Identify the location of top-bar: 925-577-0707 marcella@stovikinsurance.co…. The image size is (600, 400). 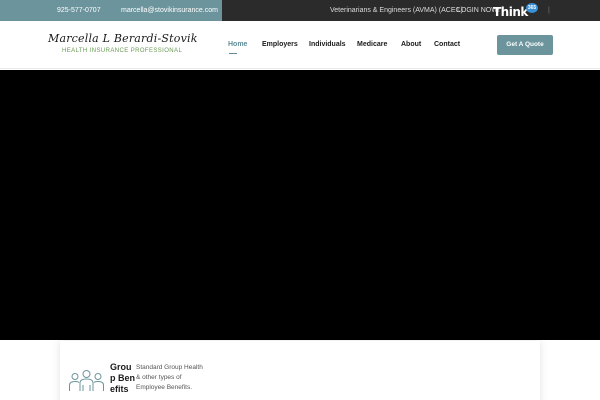
(300, 10).